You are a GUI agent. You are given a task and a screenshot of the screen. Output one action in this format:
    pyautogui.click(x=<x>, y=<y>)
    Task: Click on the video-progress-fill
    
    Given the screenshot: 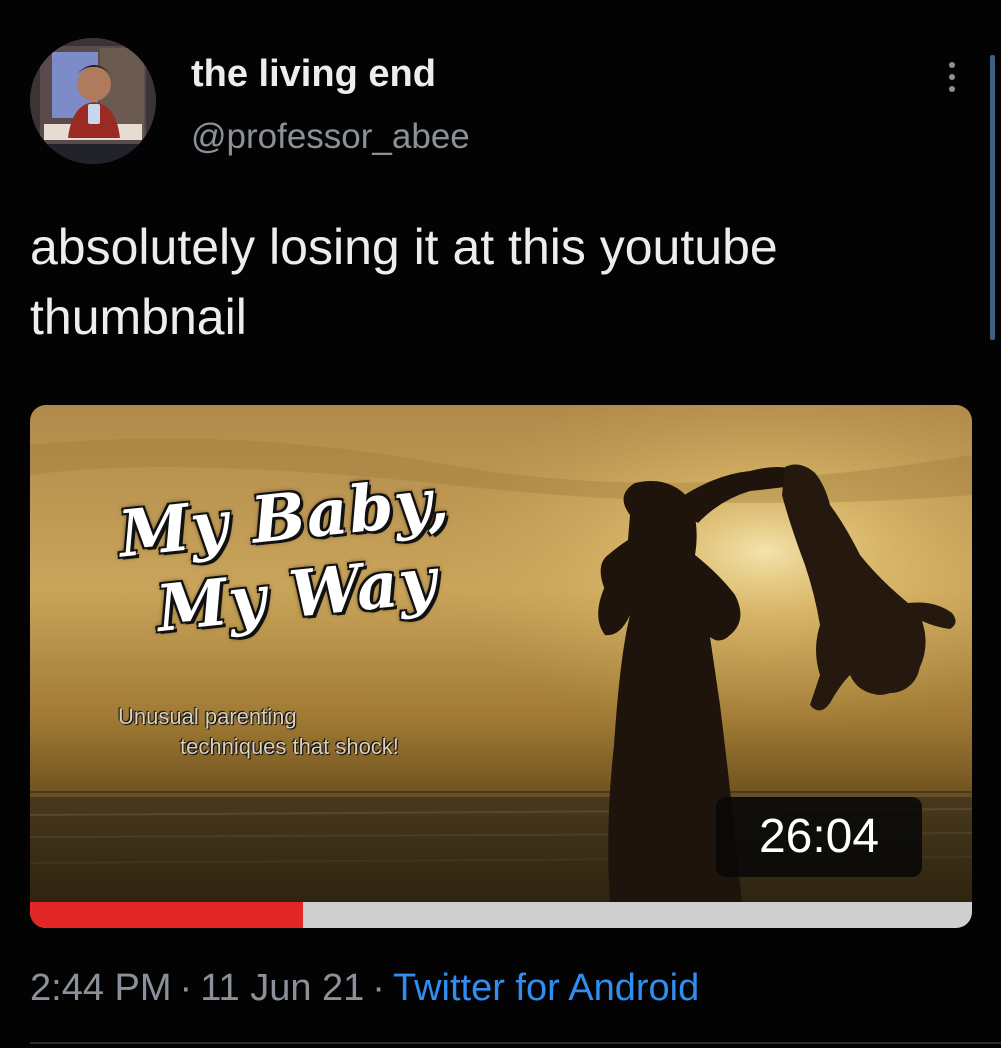 What is the action you would take?
    pyautogui.click(x=167, y=915)
    